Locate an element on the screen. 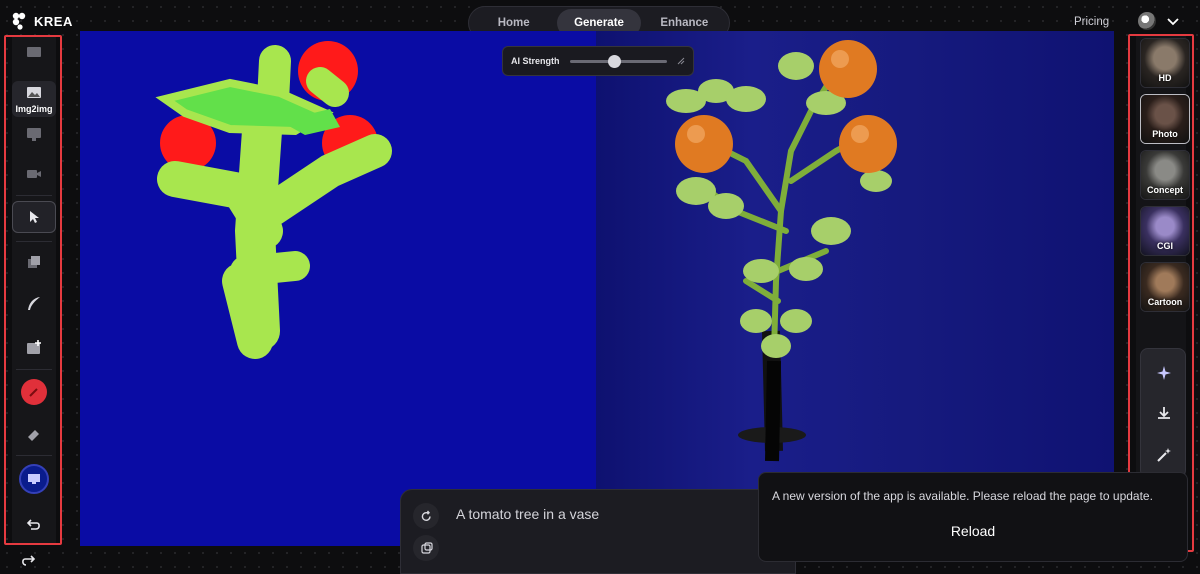 The image size is (1200, 574). prompt-input: A tomato tree in a vase is located at coordinates (527, 514).